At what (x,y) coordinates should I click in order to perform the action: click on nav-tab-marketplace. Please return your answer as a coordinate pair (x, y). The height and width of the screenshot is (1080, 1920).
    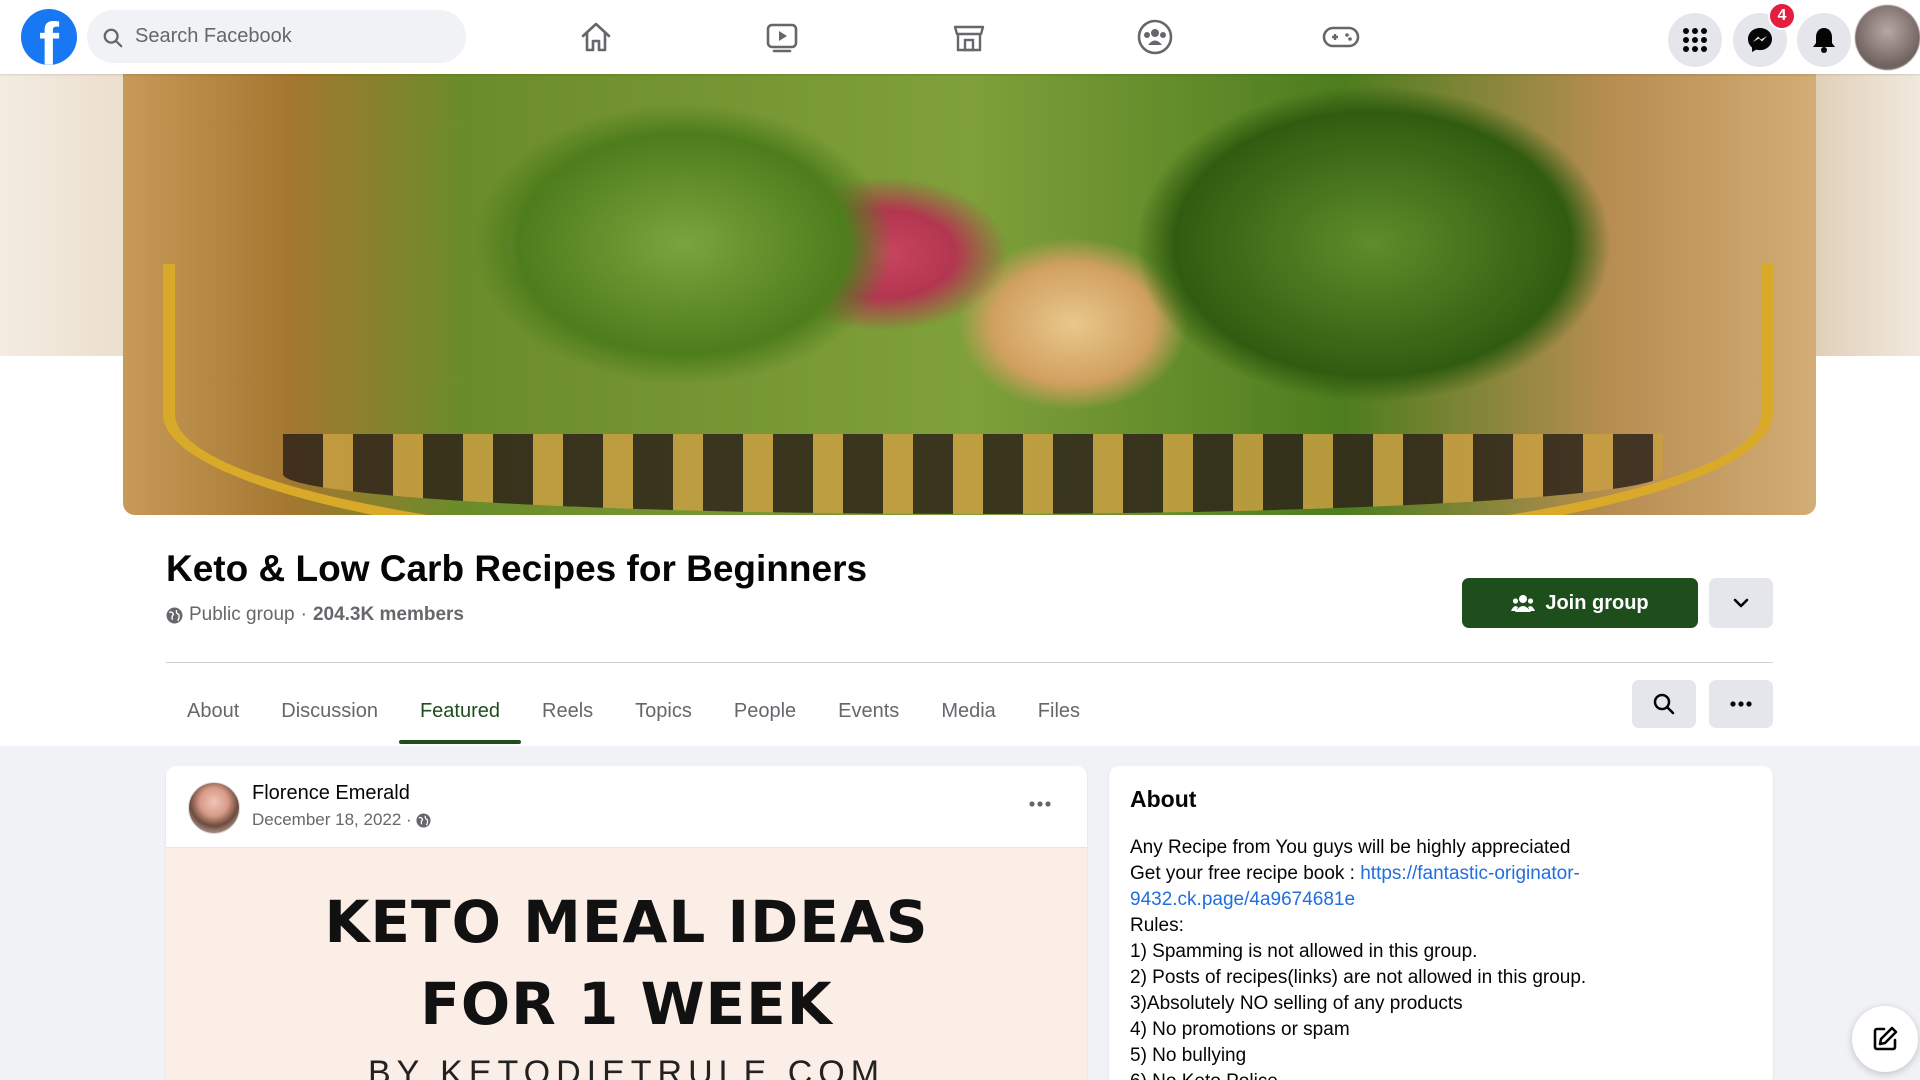
    Looking at the image, I should click on (969, 37).